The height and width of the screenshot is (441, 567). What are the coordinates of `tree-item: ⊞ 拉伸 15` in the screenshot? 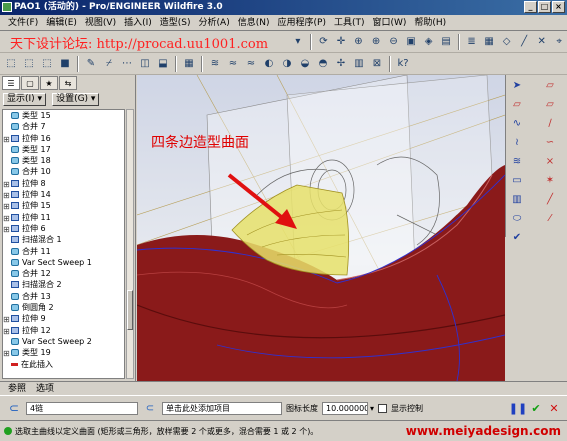 It's located at (63, 205).